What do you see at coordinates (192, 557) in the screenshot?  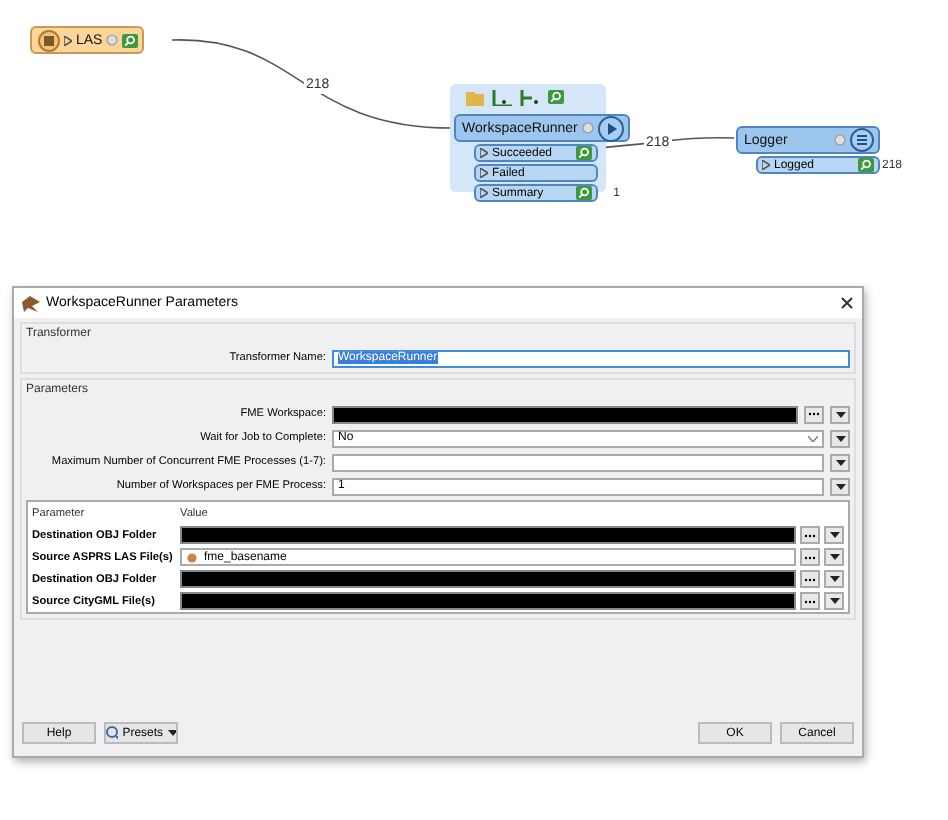 I see `attribute-icon` at bounding box center [192, 557].